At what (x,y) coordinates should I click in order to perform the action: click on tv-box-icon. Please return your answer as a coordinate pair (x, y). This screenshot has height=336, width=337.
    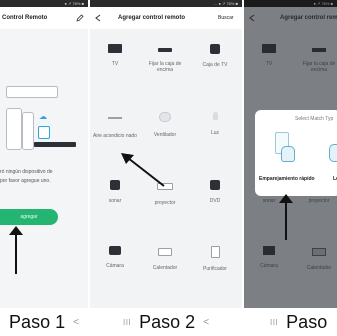
    Looking at the image, I should click on (215, 49).